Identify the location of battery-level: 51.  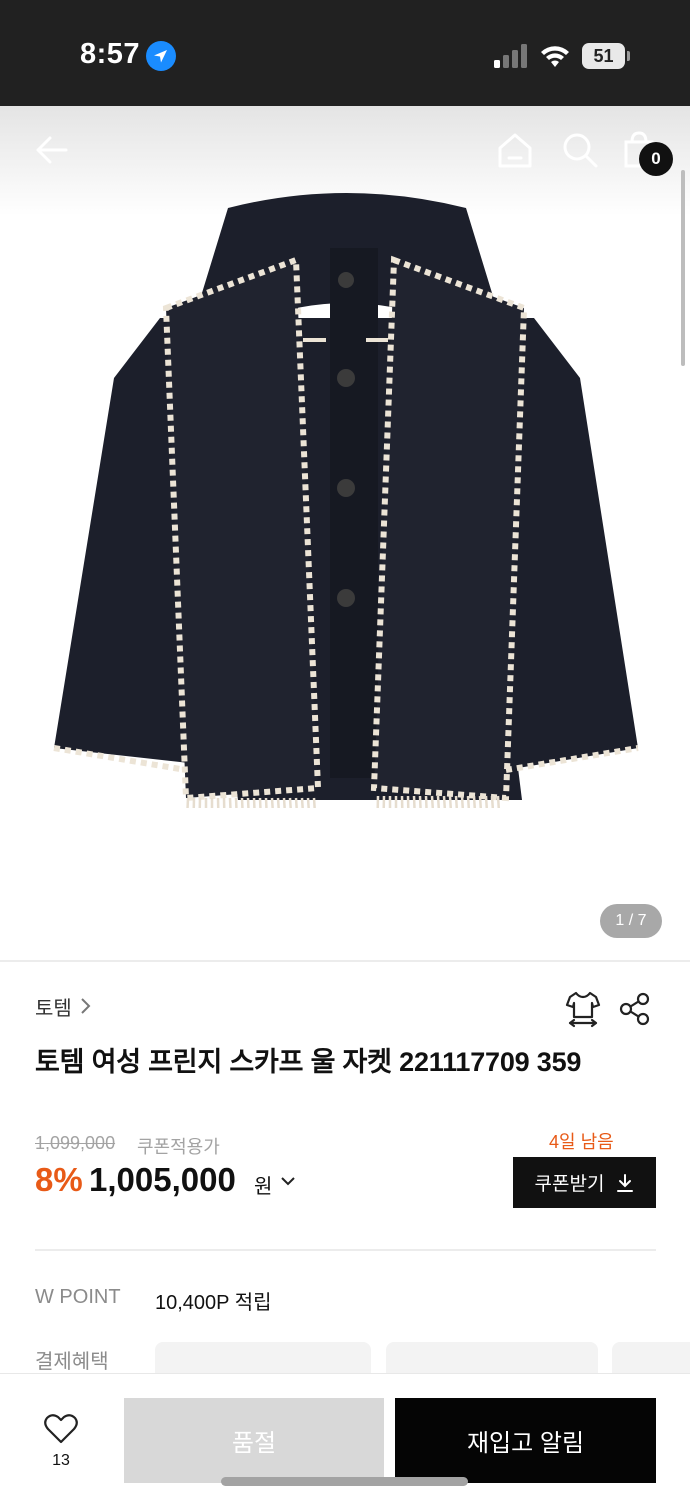
(603, 56).